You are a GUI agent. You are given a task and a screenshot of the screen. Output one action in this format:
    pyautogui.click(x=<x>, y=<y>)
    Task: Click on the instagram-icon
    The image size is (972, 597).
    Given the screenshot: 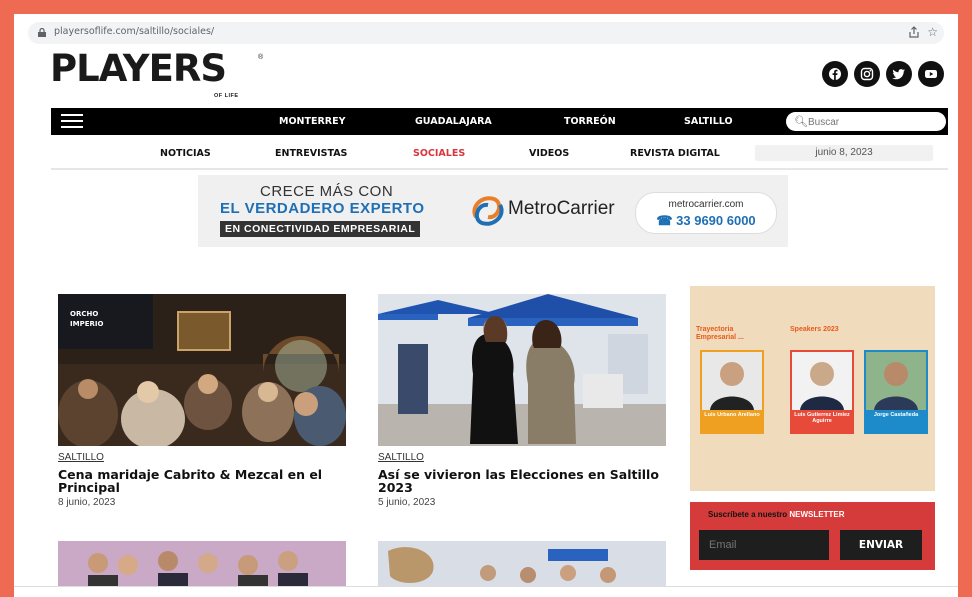 What is the action you would take?
    pyautogui.click(x=867, y=74)
    